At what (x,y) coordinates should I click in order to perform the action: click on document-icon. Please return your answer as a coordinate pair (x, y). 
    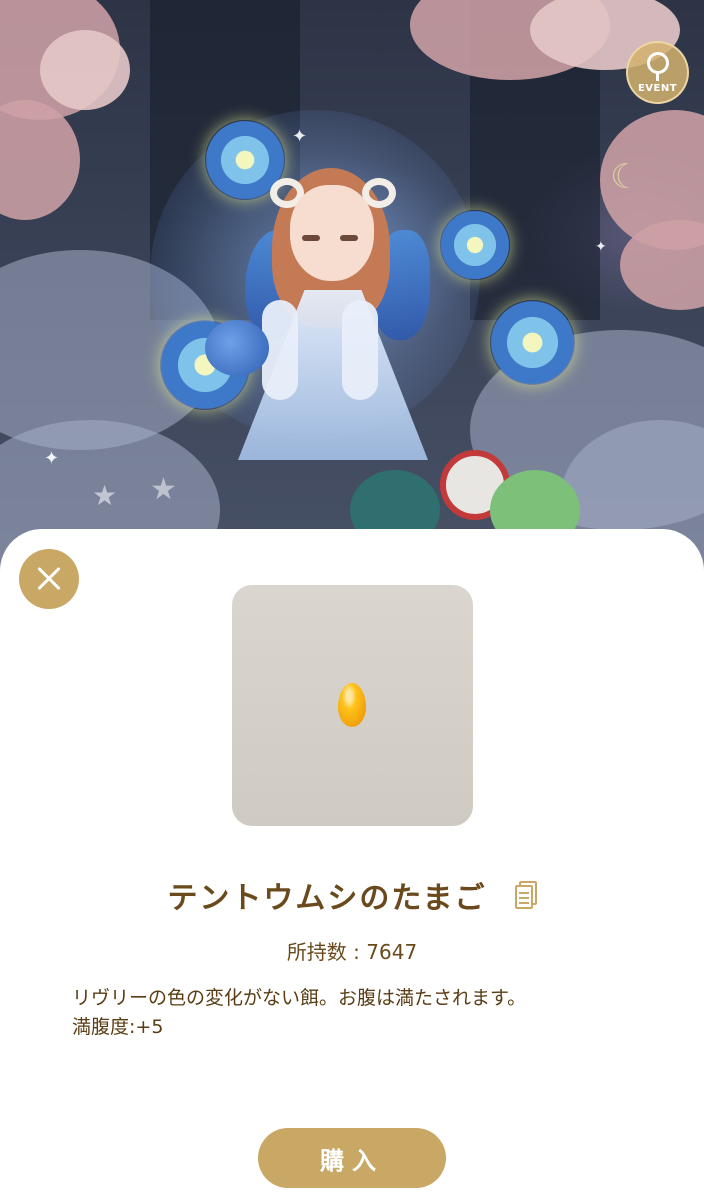
    Looking at the image, I should click on (525, 895).